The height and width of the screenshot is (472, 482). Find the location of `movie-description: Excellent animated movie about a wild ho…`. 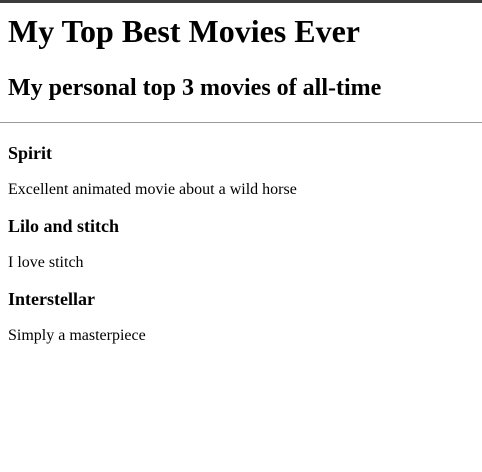

movie-description: Excellent animated movie about a wild ho… is located at coordinates (152, 189).